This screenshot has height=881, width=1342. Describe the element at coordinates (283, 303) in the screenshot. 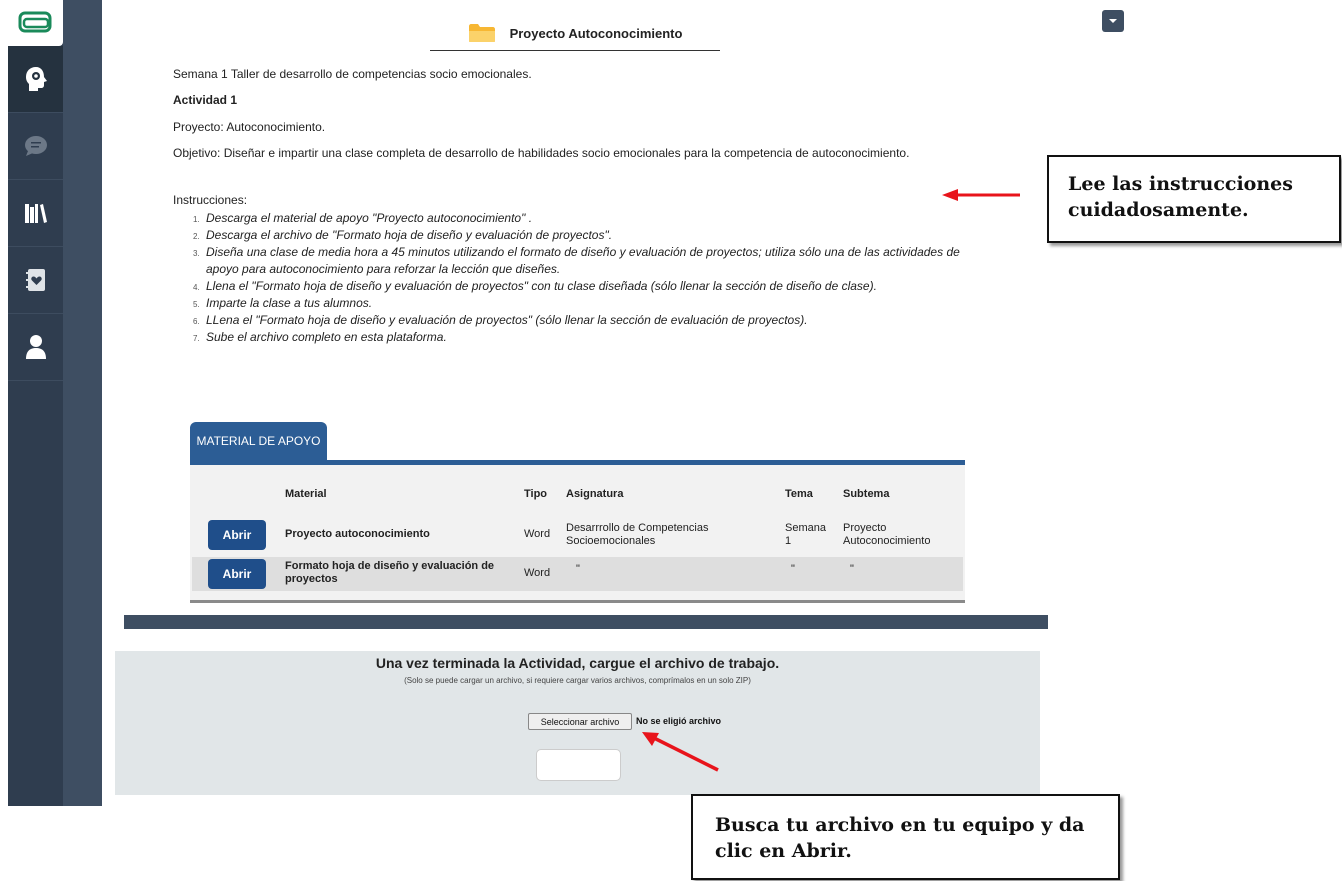

I see `instruction-step: 5. Imparte la clase a tus alumnos.` at that location.